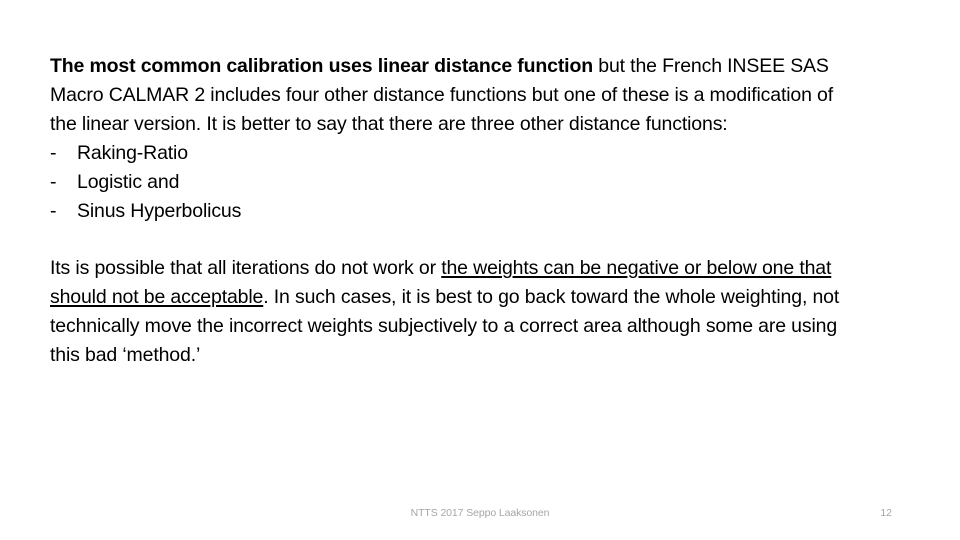 The width and height of the screenshot is (960, 540). What do you see at coordinates (445, 182) in the screenshot?
I see `list-item: - Logistic and` at bounding box center [445, 182].